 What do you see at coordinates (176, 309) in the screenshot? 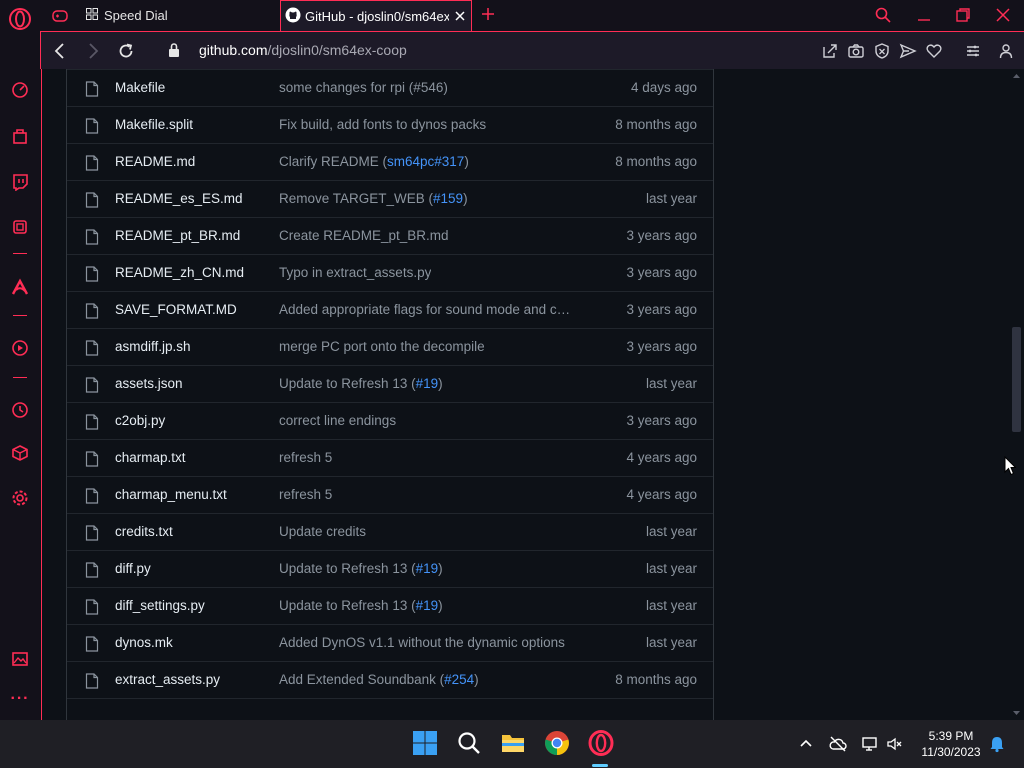
I see `file-name-link: SAVE_FORMAT.MD` at bounding box center [176, 309].